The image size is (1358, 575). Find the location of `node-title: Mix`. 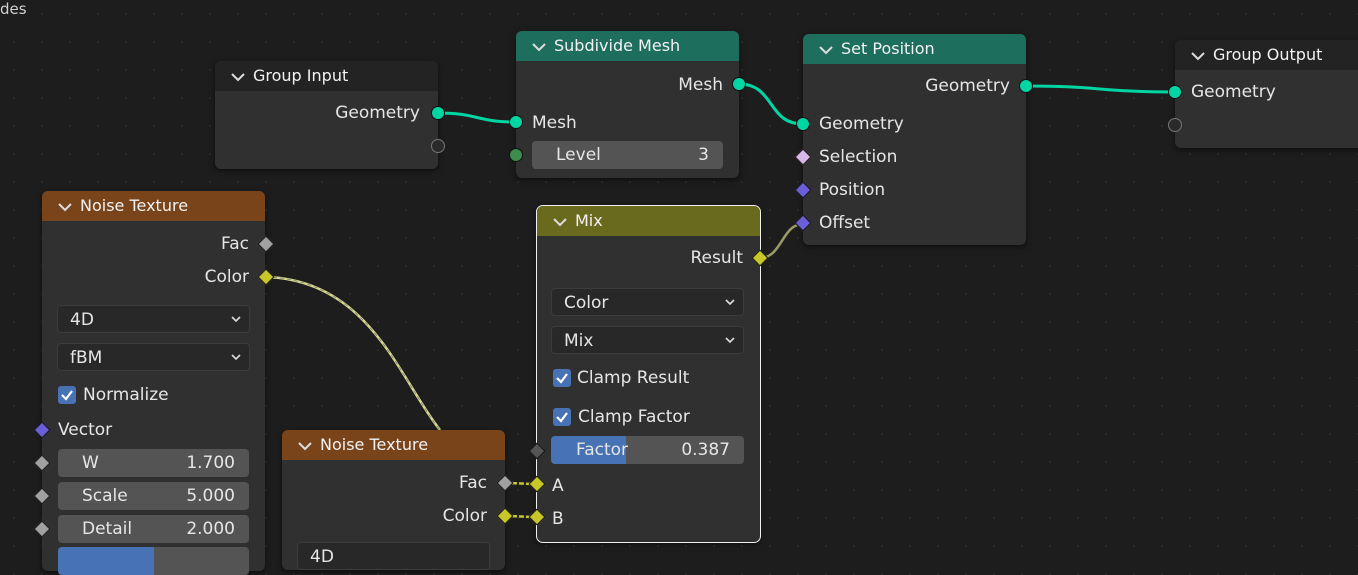

node-title: Mix is located at coordinates (589, 220).